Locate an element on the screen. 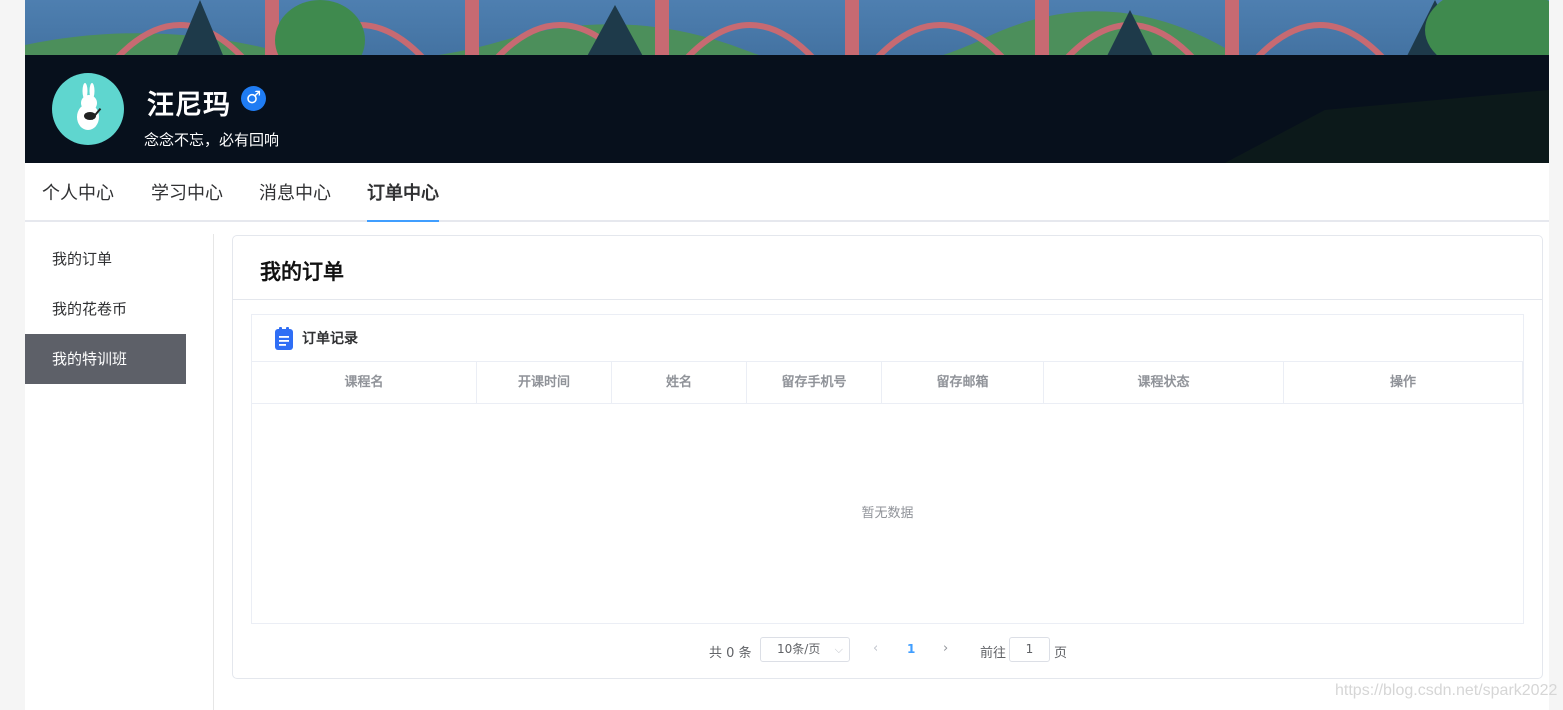 The width and height of the screenshot is (1563, 710). empty-state-text: 暂无数据 is located at coordinates (887, 513).